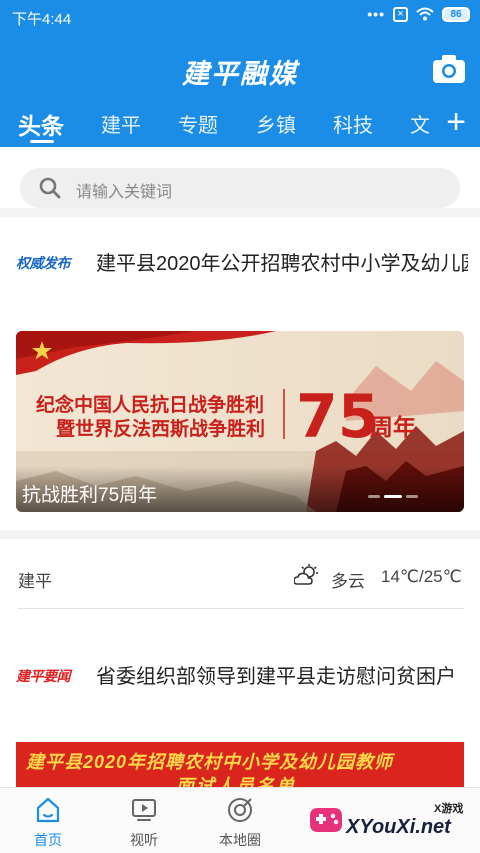 This screenshot has height=853, width=480. Describe the element at coordinates (400, 14) in the screenshot. I see `no-sim-icon: ×` at that location.